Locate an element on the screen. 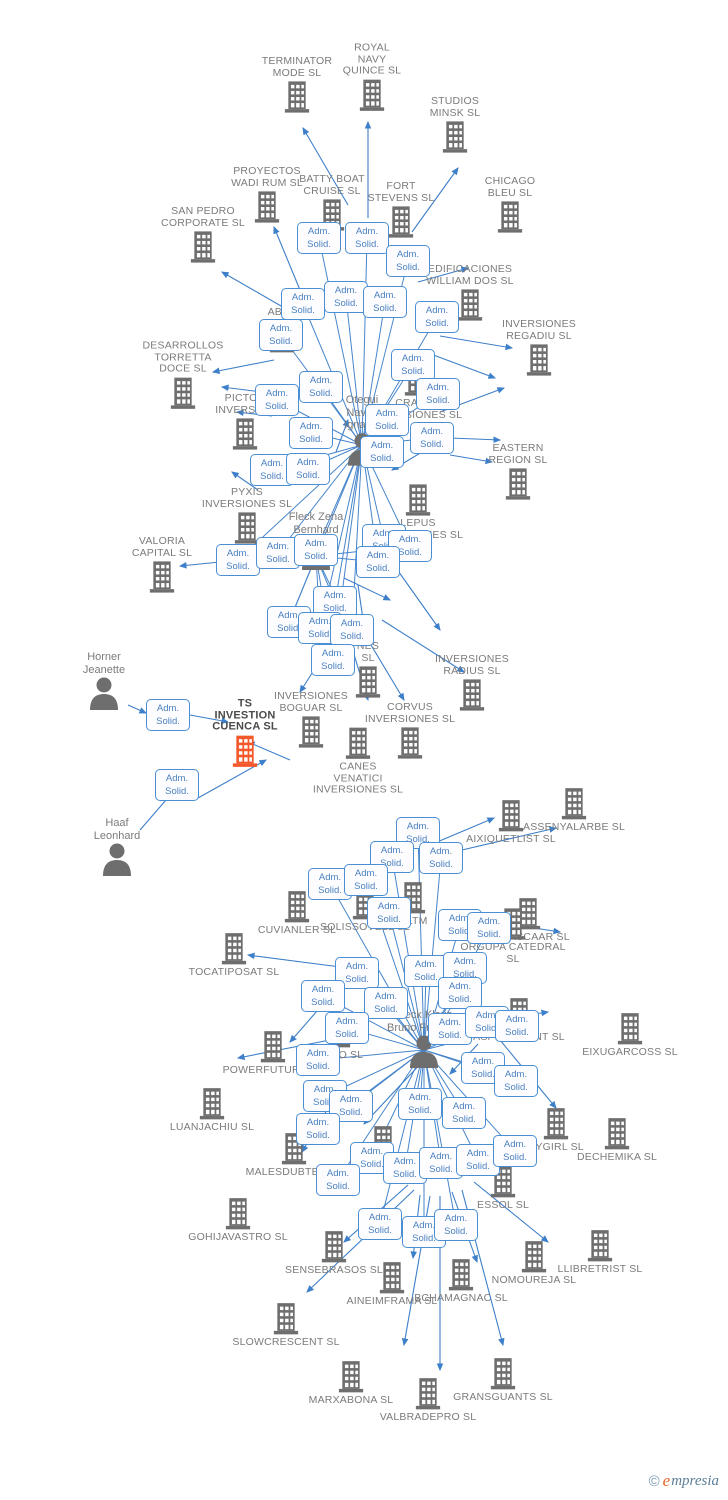 The height and width of the screenshot is (1500, 728). relation-edge is located at coordinates (255, 291).